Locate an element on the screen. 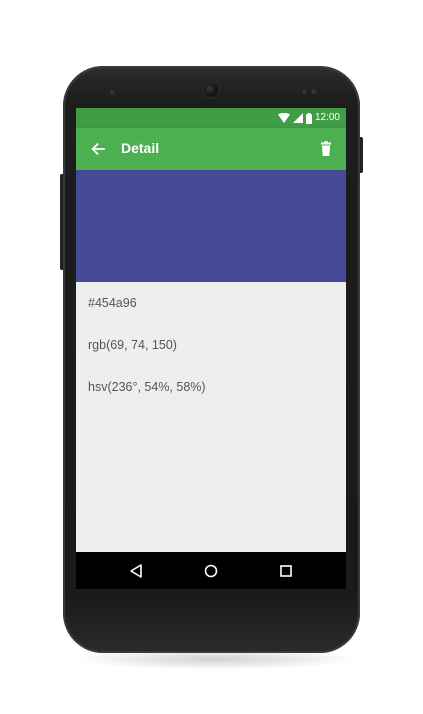  trash-icon is located at coordinates (326, 148).